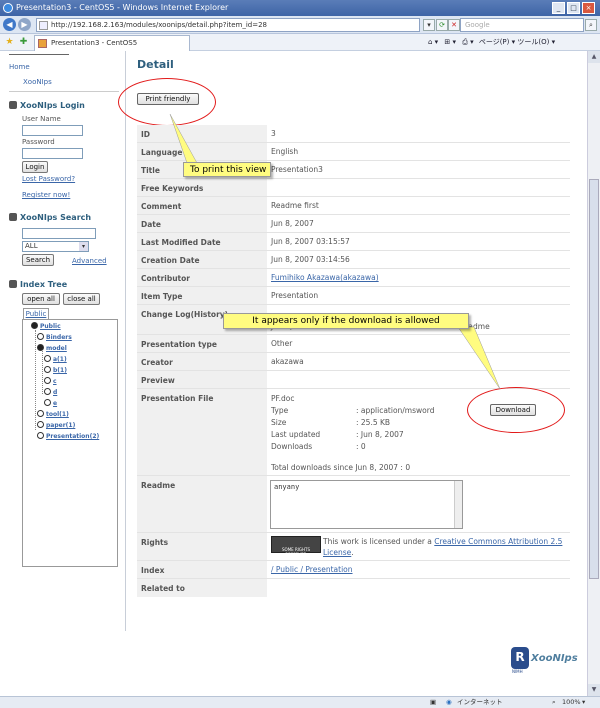  Describe the element at coordinates (522, 25) in the screenshot. I see `search-input: Google` at that location.